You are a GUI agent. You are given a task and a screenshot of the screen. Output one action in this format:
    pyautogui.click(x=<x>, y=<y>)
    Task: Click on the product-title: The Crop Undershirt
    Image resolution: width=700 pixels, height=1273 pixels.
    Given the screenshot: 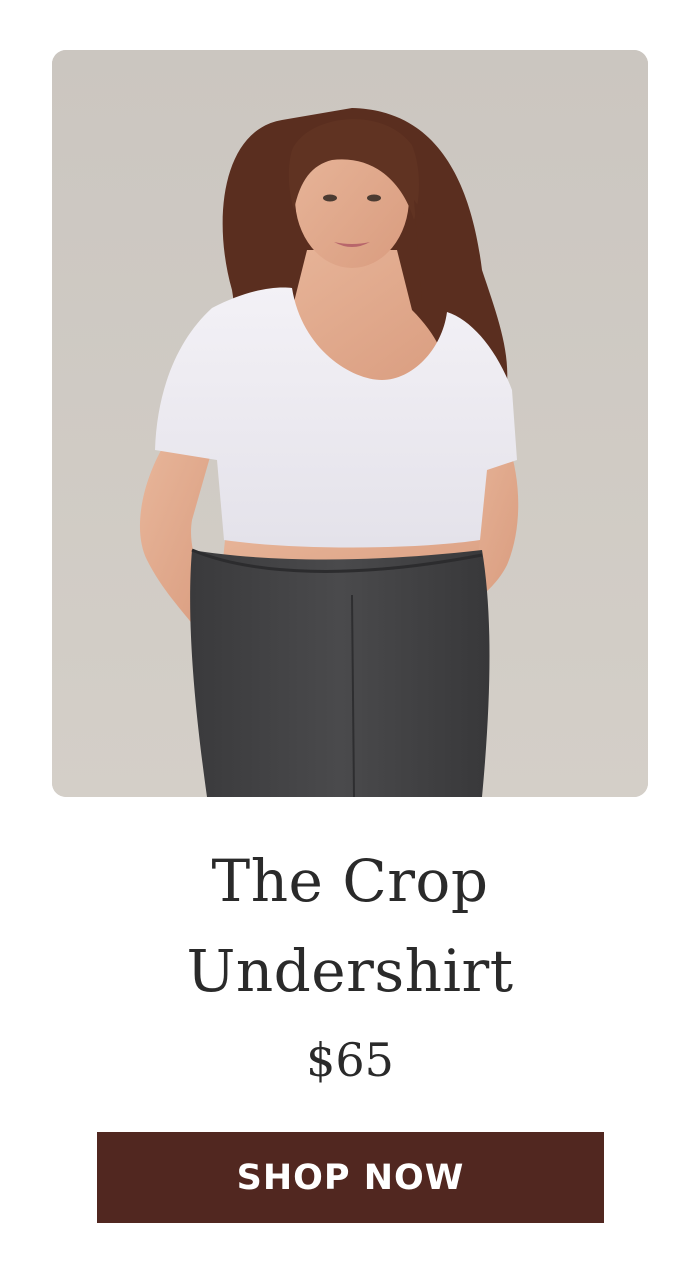 What is the action you would take?
    pyautogui.click(x=350, y=926)
    